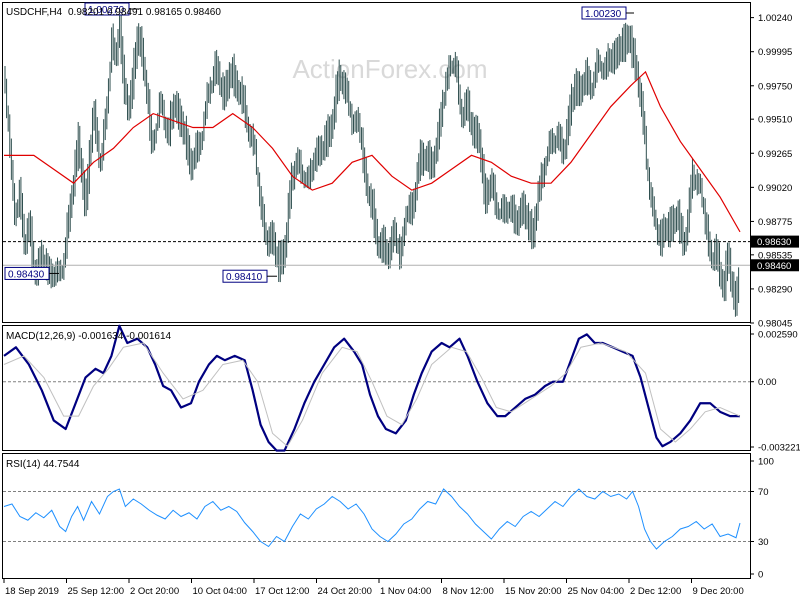 The width and height of the screenshot is (800, 605). What do you see at coordinates (244, 277) in the screenshot?
I see `price-annotation-label: 0.98410` at bounding box center [244, 277].